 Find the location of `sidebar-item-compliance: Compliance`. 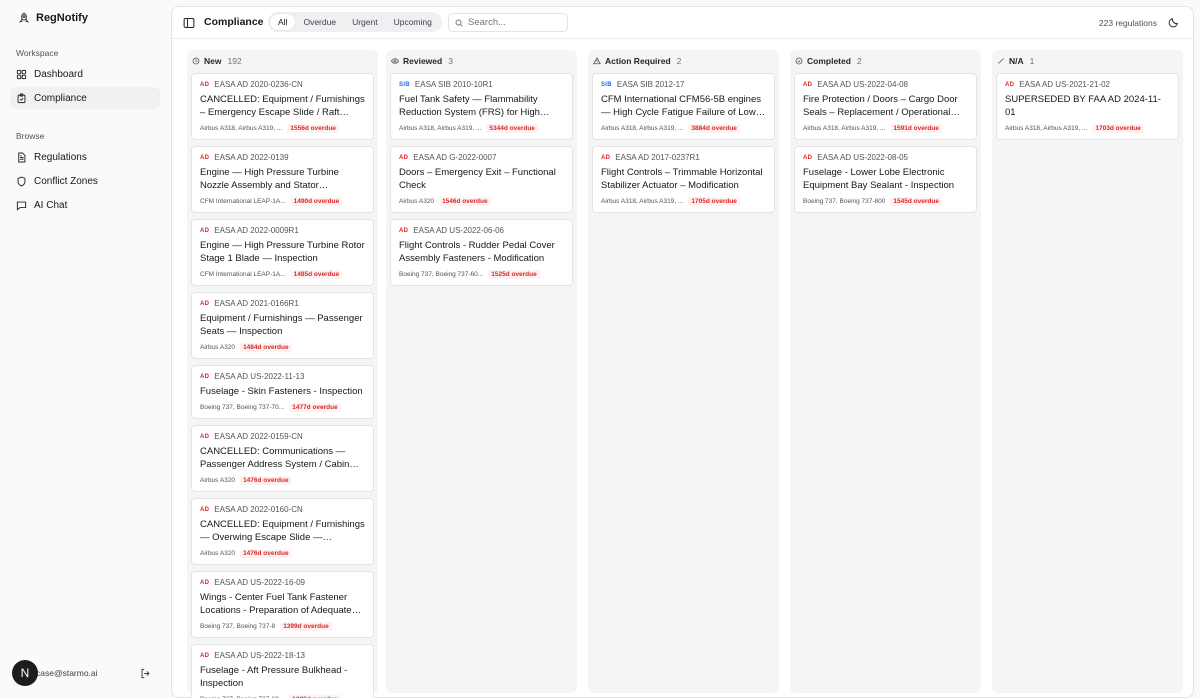

sidebar-item-compliance: Compliance is located at coordinates (85, 98).